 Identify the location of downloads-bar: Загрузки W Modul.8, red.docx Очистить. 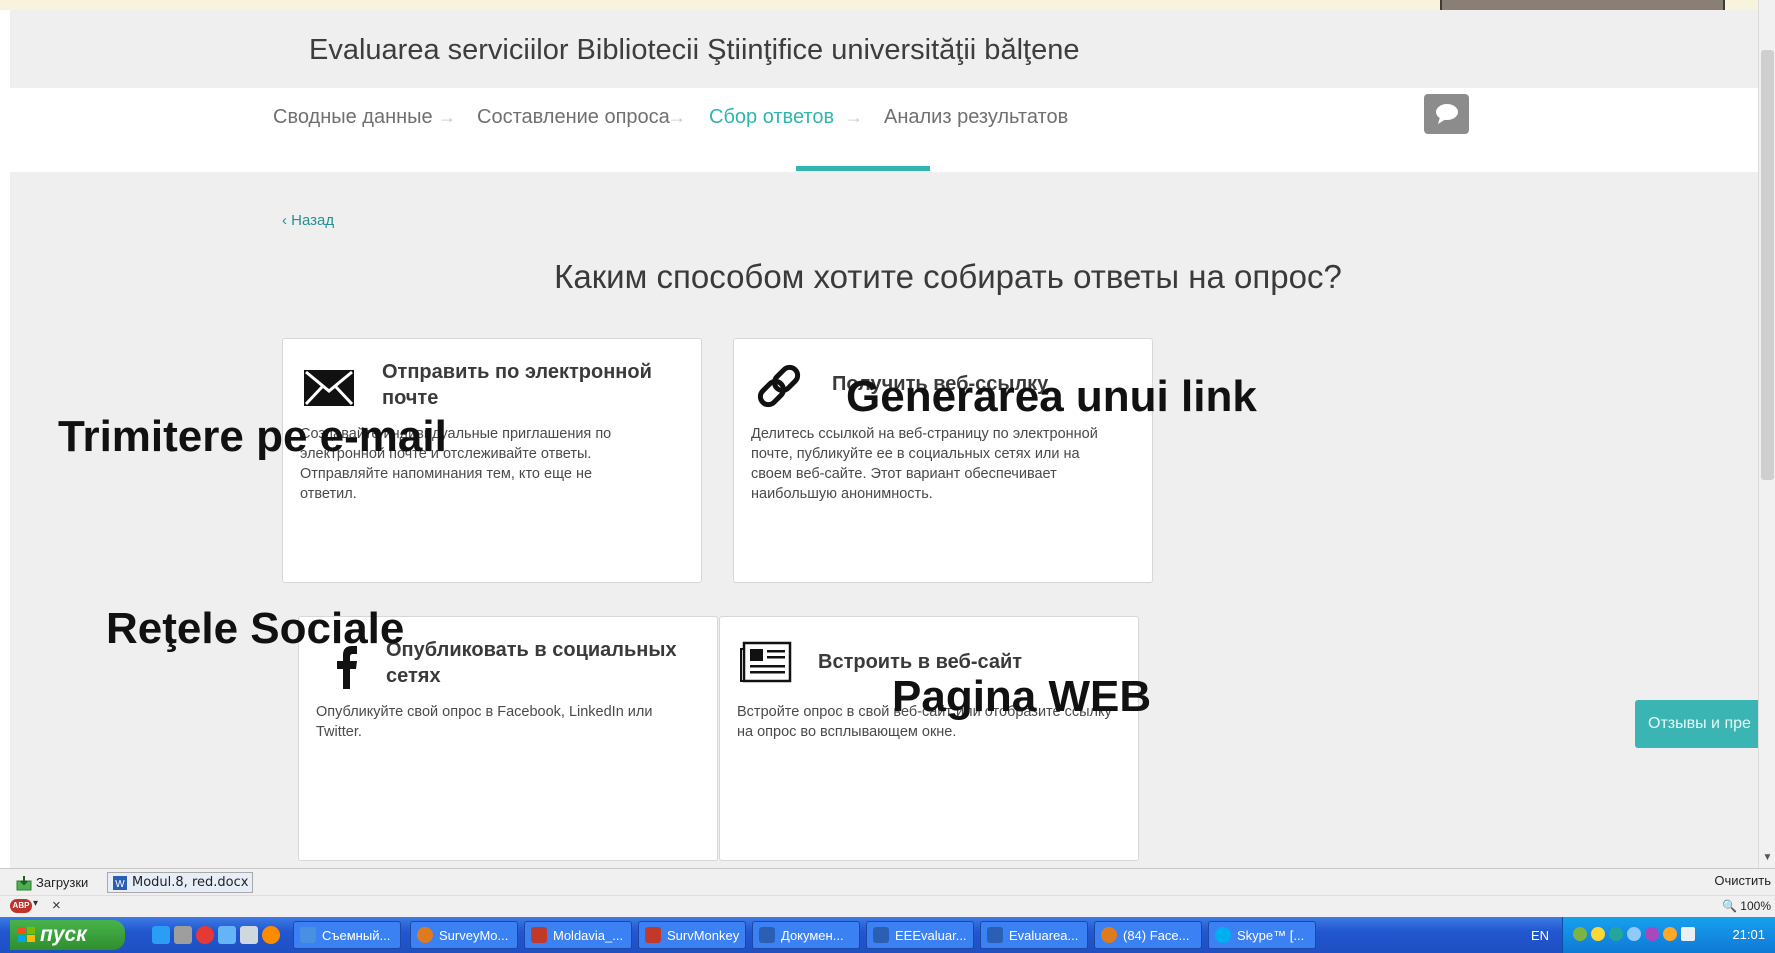
(887, 881).